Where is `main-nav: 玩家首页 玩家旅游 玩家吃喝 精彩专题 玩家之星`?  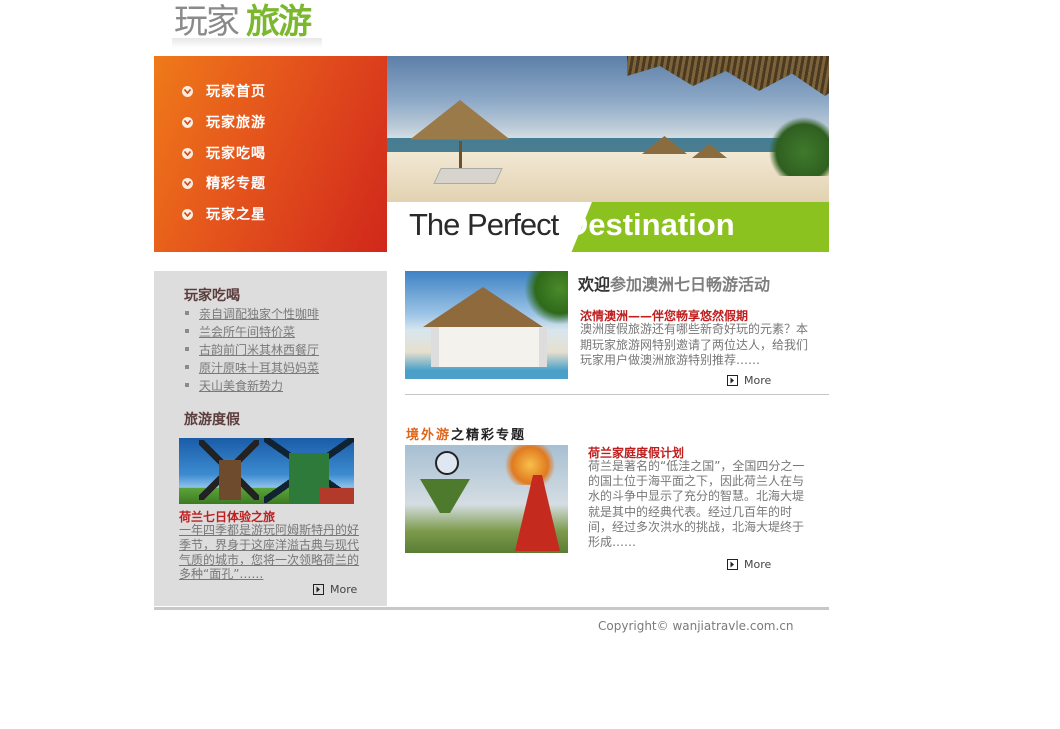 main-nav: 玩家首页 玩家旅游 玩家吃喝 精彩专题 玩家之星 is located at coordinates (270, 154).